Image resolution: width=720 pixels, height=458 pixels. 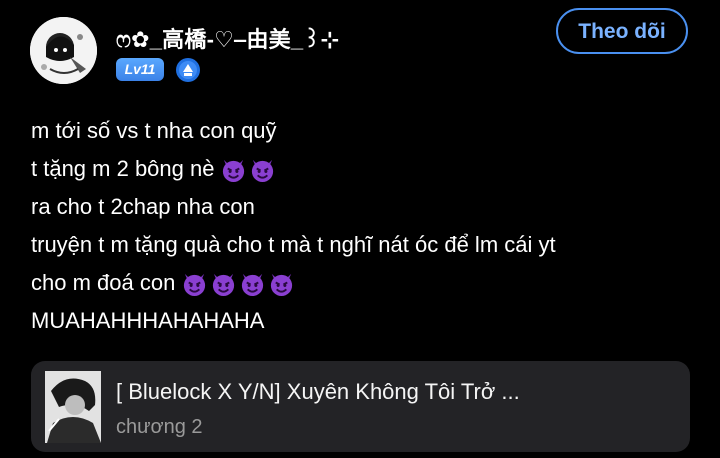 What do you see at coordinates (123, 168) in the screenshot?
I see `comment-line-text: t tặng m 2 bông nè` at bounding box center [123, 168].